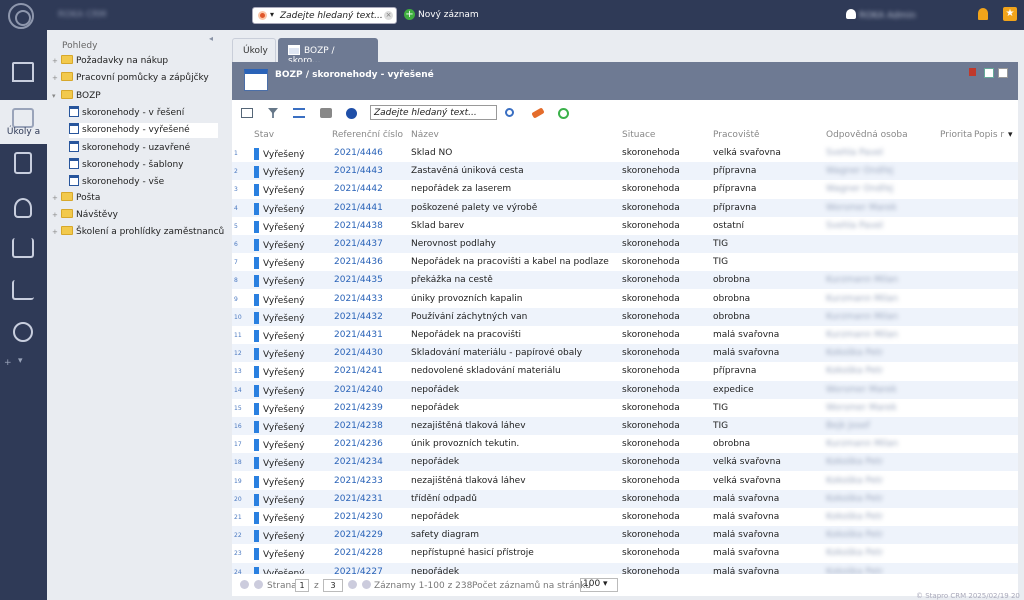  What do you see at coordinates (989, 73) in the screenshot?
I see `window-icon` at bounding box center [989, 73].